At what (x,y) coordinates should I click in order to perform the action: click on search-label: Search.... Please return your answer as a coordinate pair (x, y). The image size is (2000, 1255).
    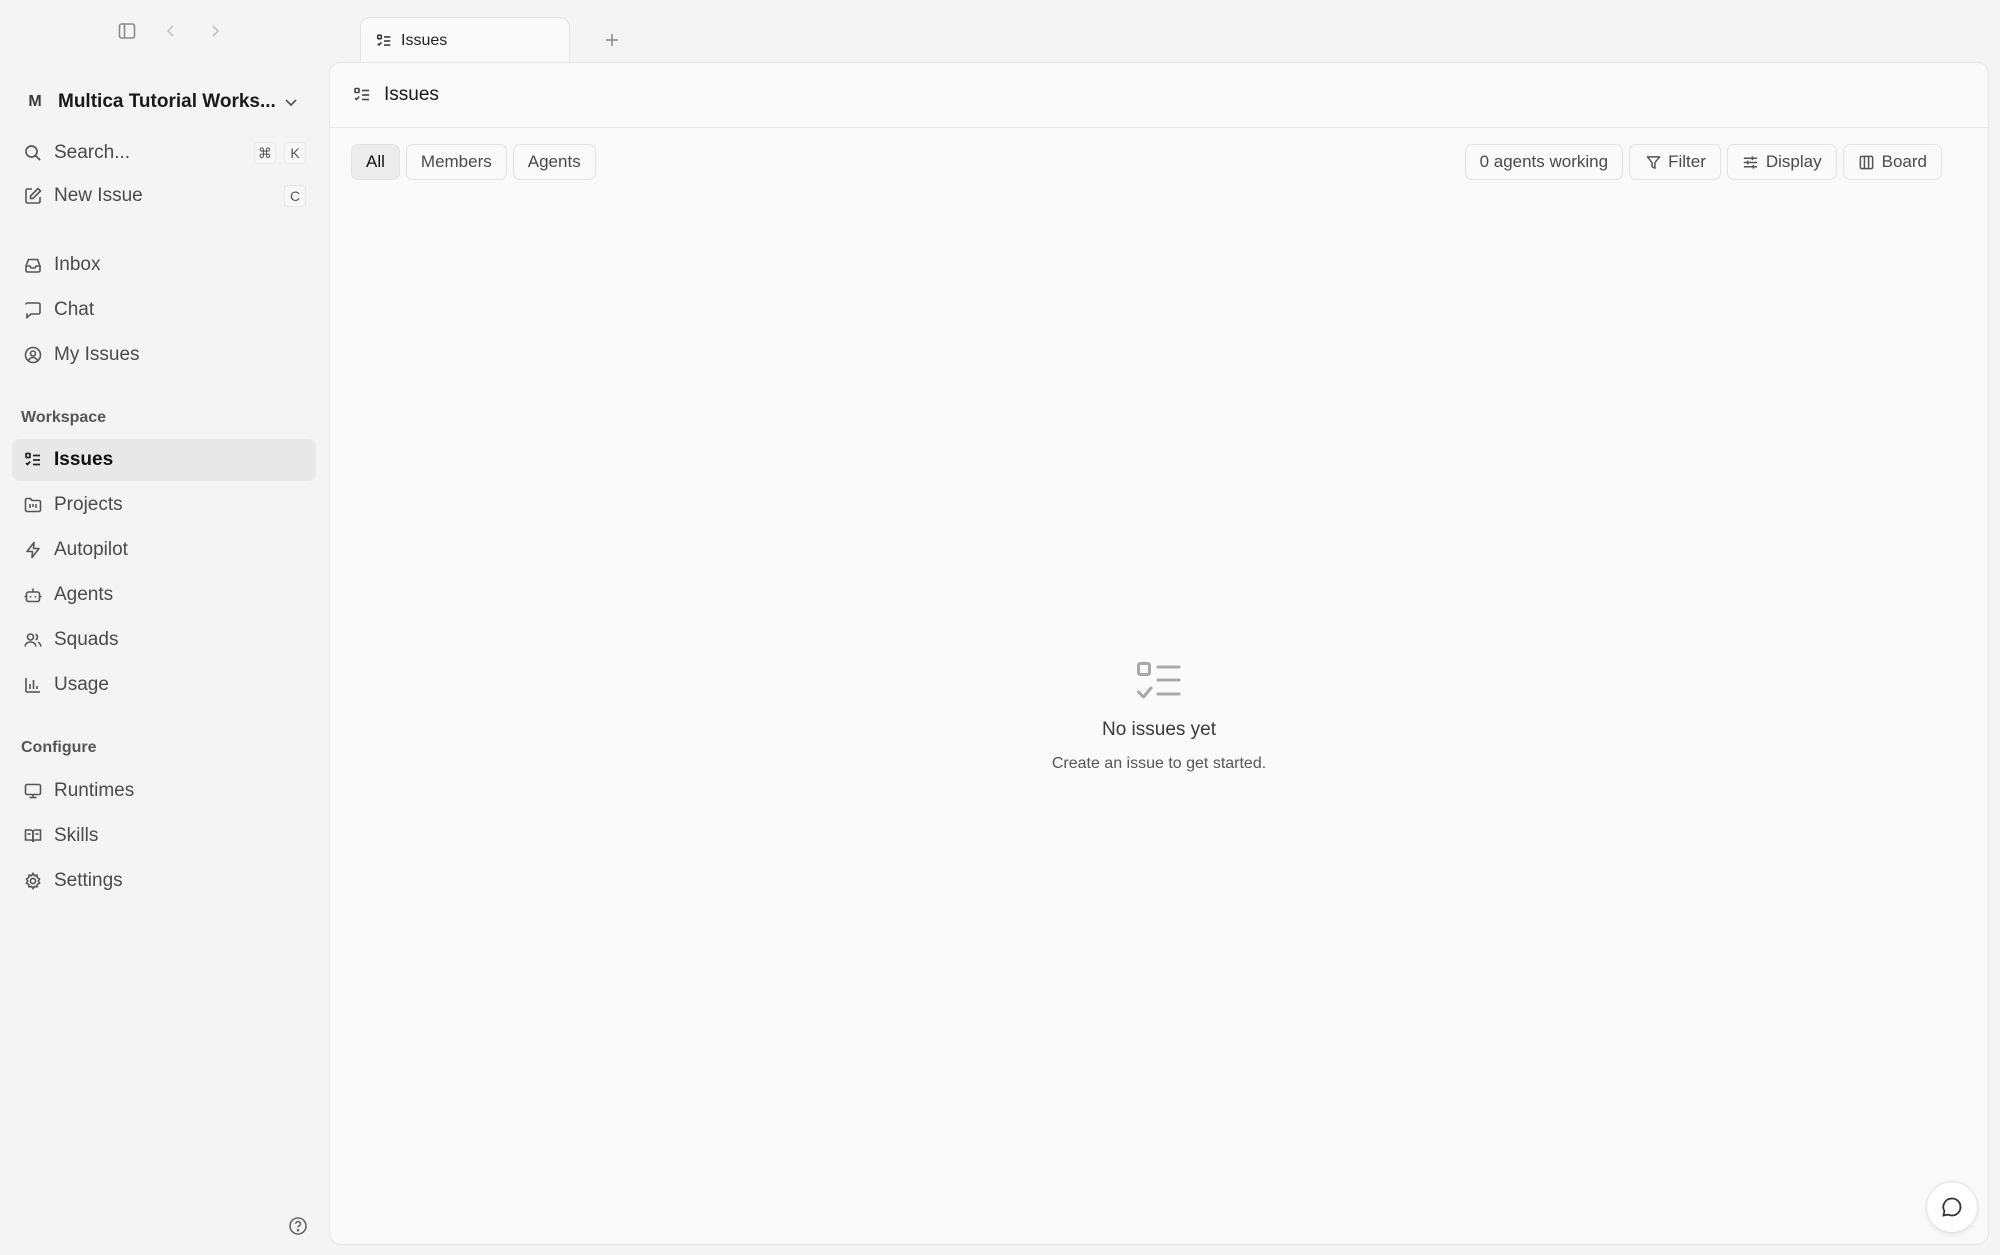
    Looking at the image, I should click on (92, 152).